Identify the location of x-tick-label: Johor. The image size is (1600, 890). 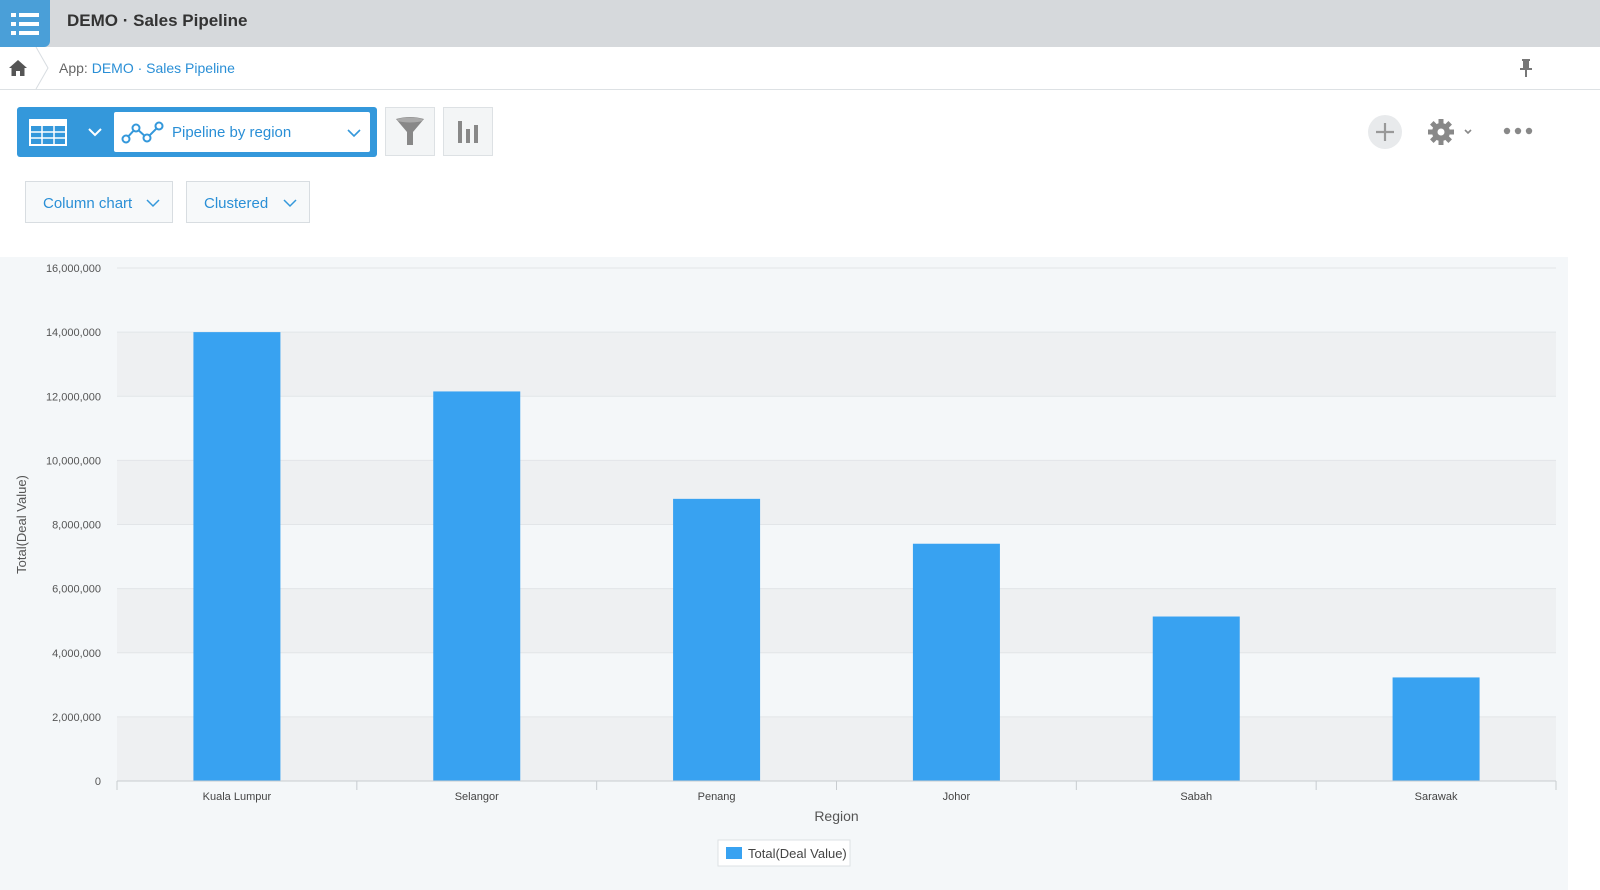
(957, 797).